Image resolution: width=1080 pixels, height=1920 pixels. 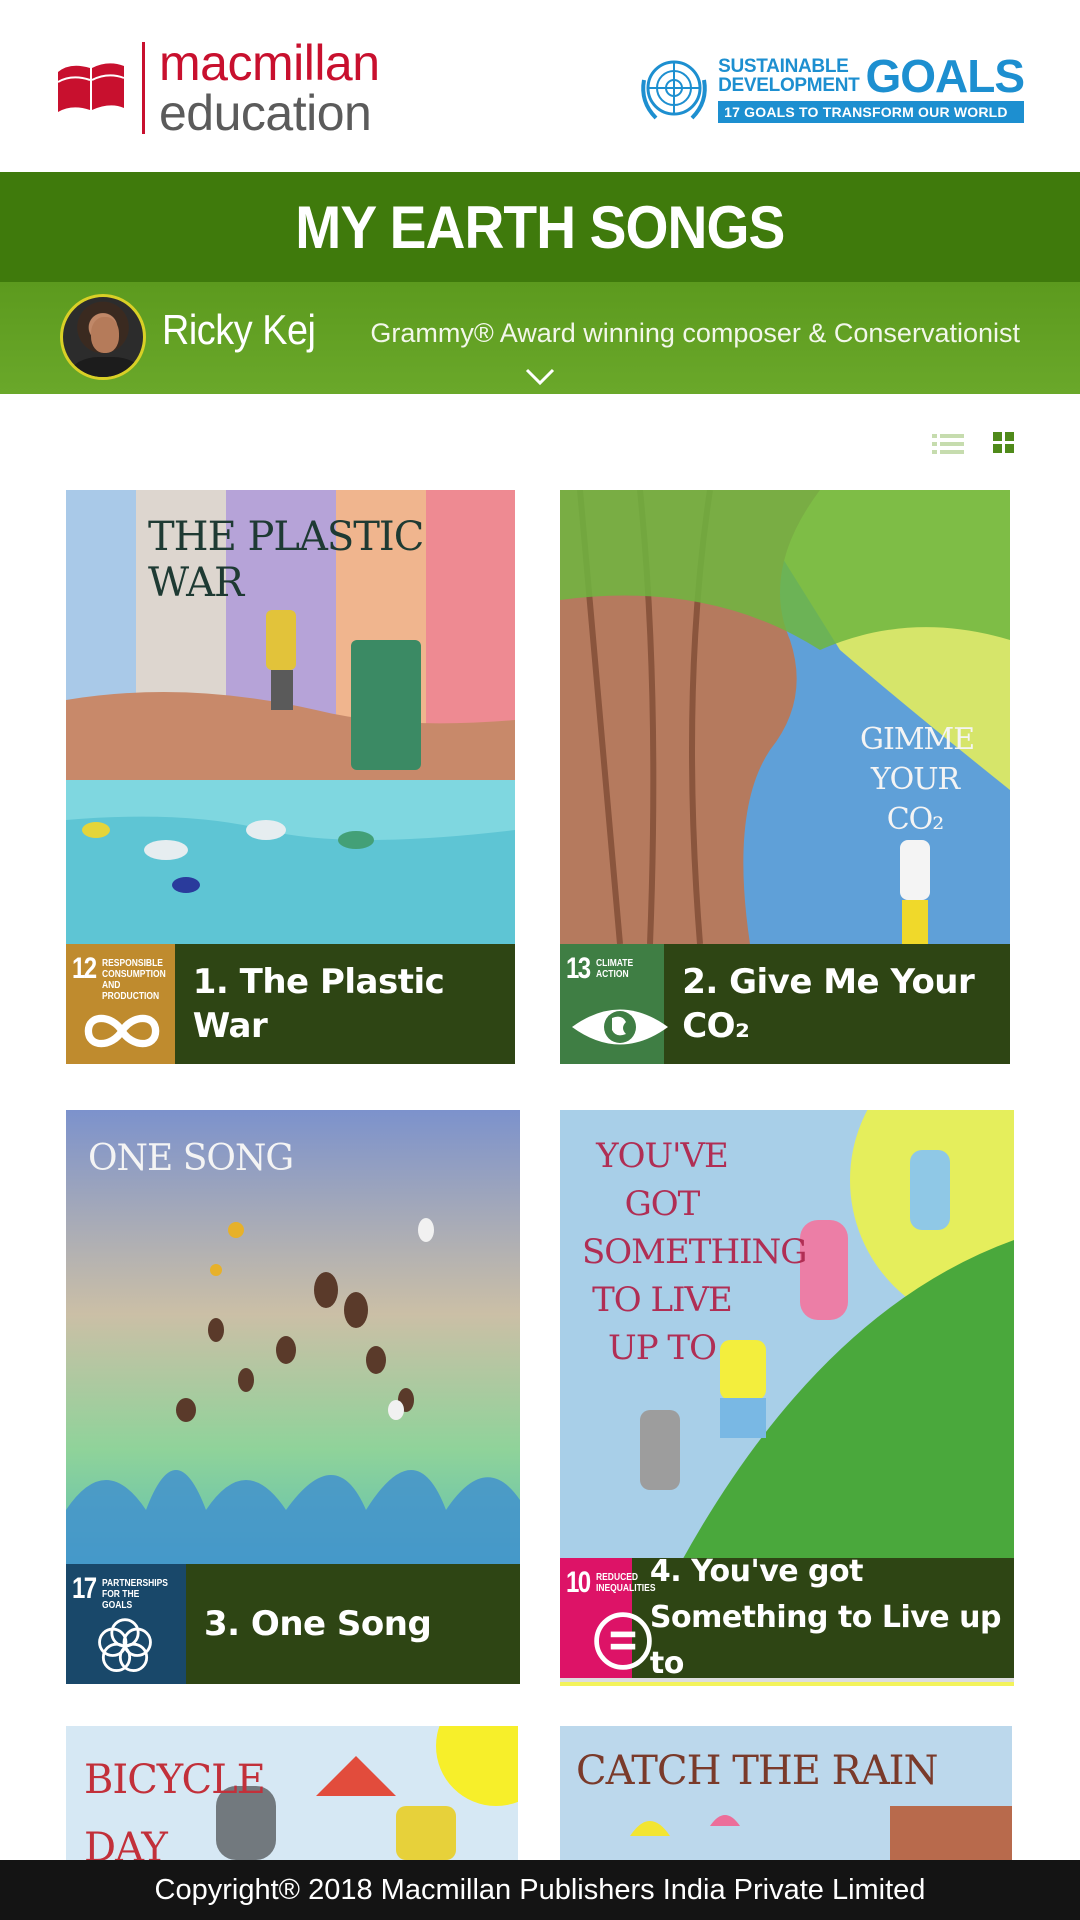 I want to click on artwork-title: THE PLASTIC WAR, so click(x=286, y=560).